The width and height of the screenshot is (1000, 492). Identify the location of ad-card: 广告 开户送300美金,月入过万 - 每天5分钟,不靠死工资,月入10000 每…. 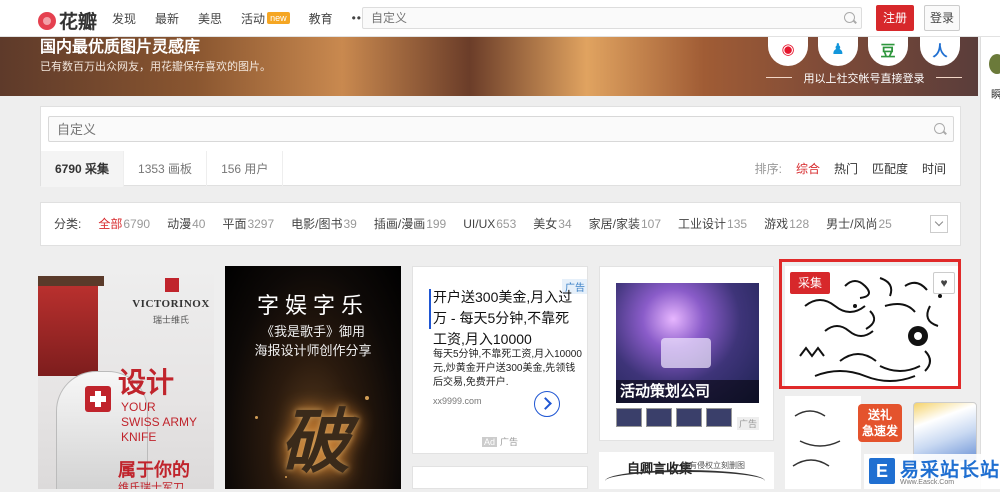
(500, 360).